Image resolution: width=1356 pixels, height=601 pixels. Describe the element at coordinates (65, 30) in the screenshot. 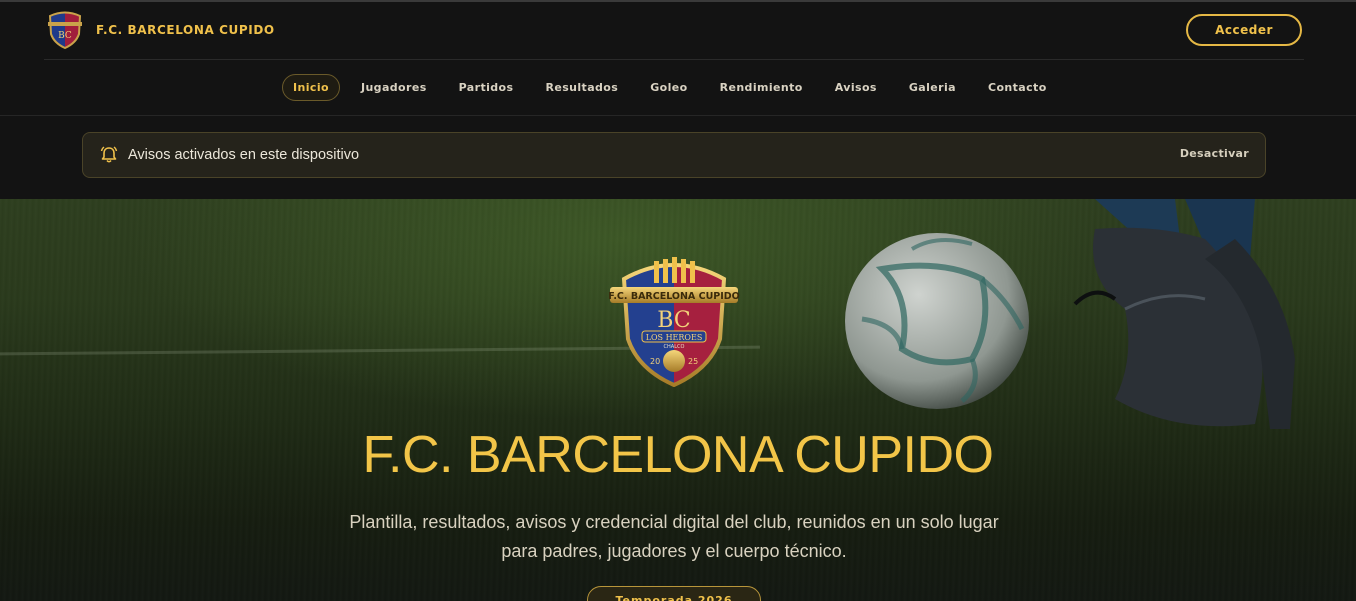

I see `club-crest-logo: BC` at that location.